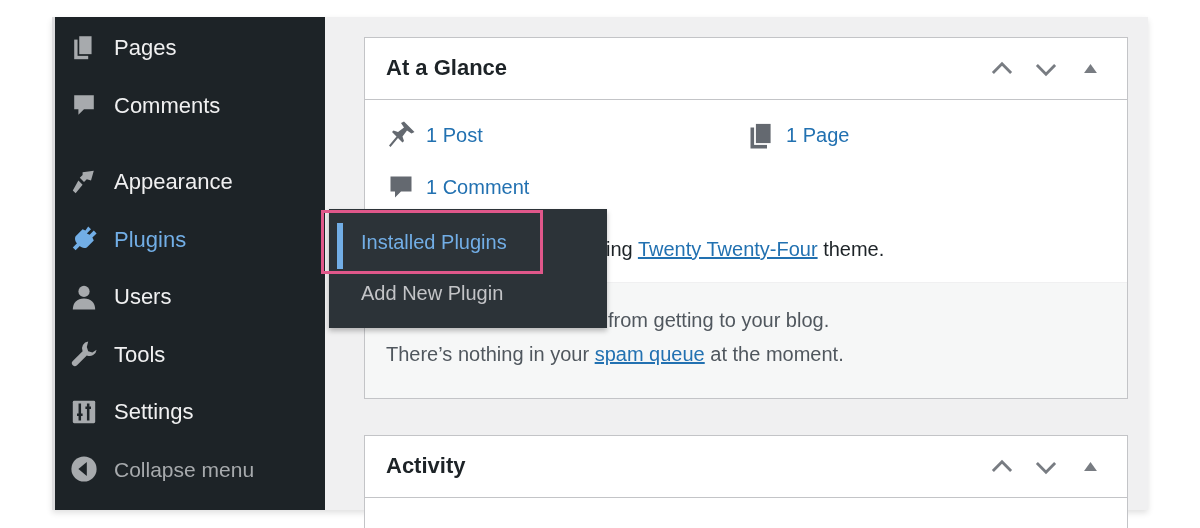 The height and width of the screenshot is (528, 1200). Describe the element at coordinates (190, 182) in the screenshot. I see `menu-item: Appearance` at that location.